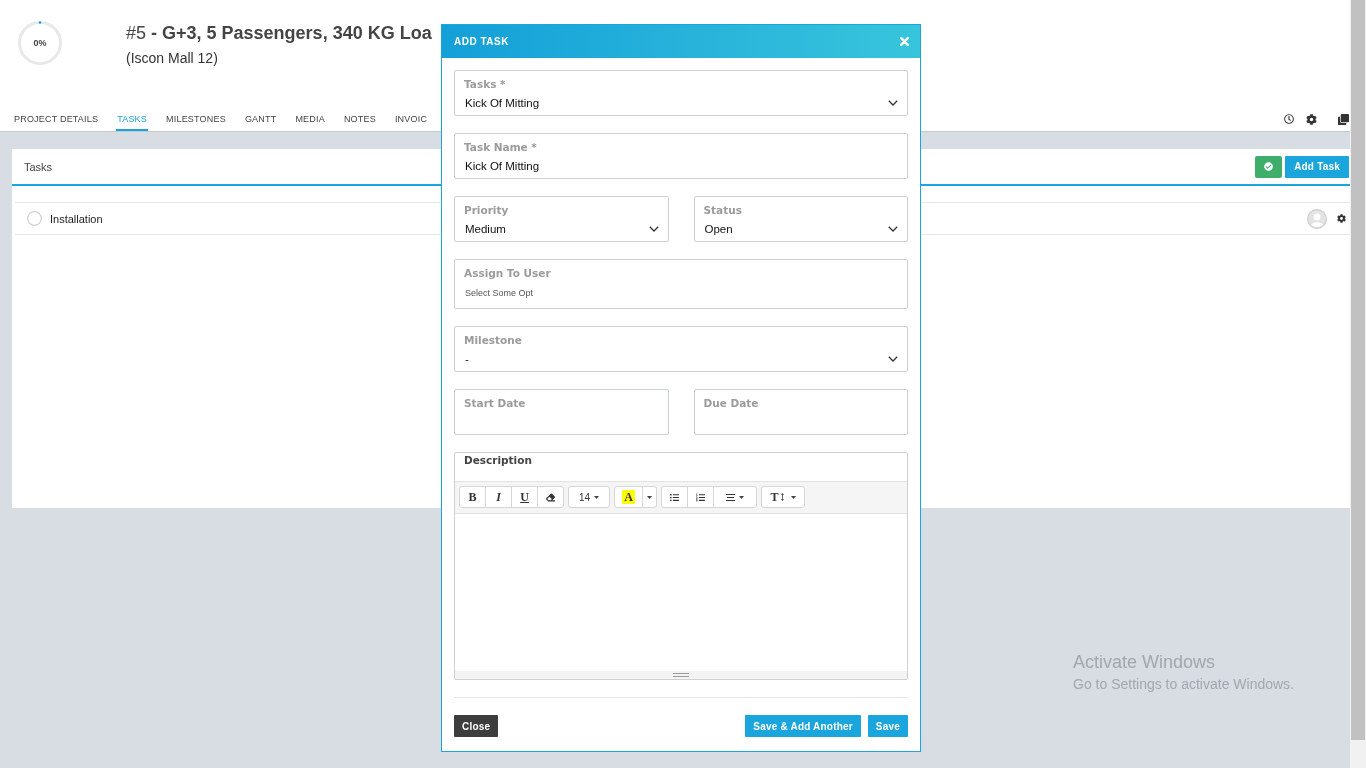 The image size is (1366, 768). What do you see at coordinates (500, 147) in the screenshot?
I see `field-label: Task Name *` at bounding box center [500, 147].